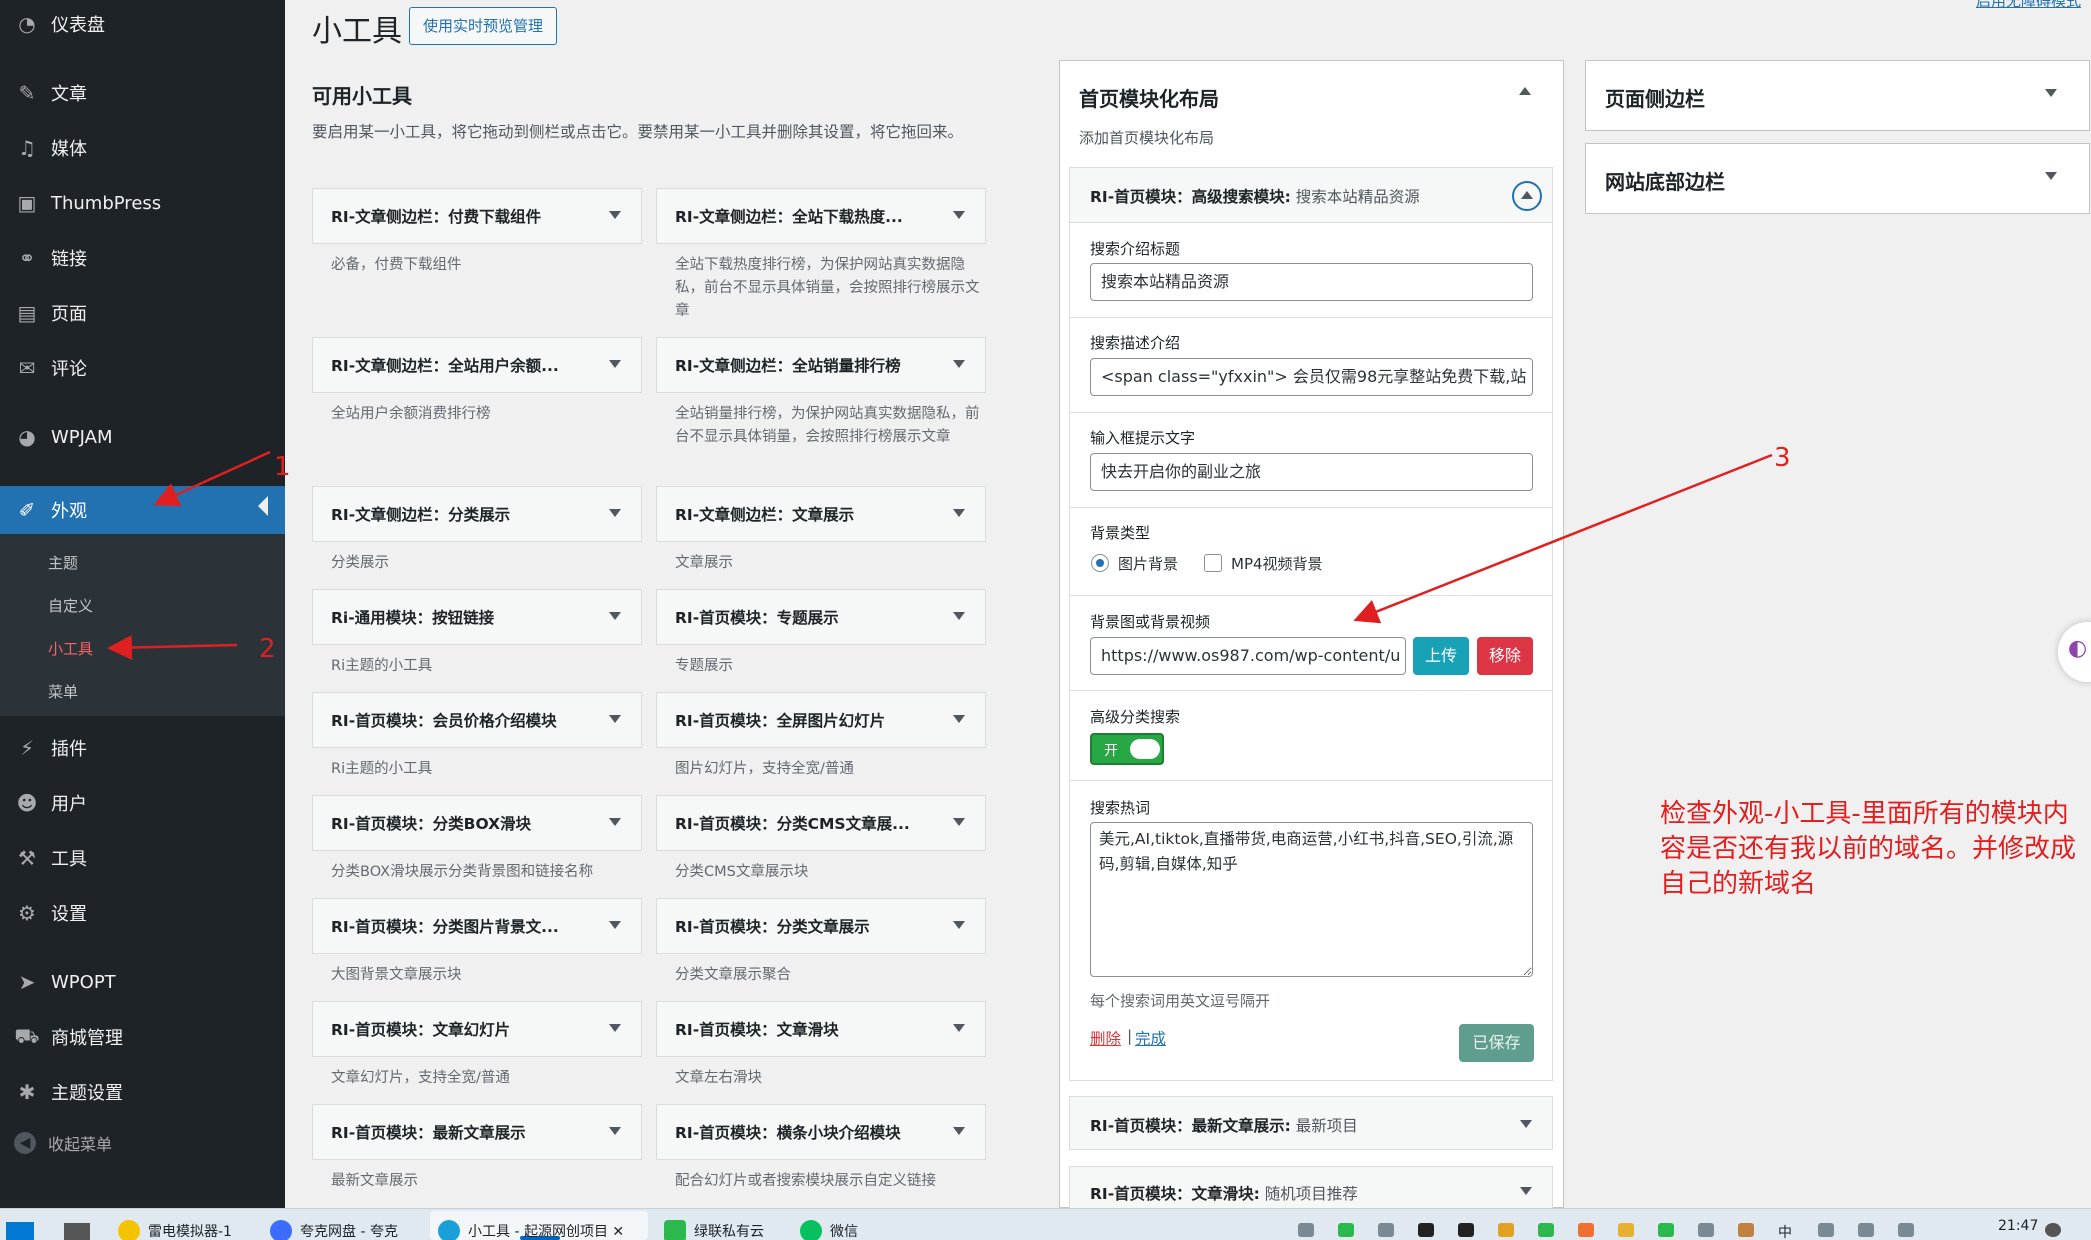 This screenshot has height=1240, width=2091. Describe the element at coordinates (142, 313) in the screenshot. I see `menu-pages: ▤ 页面` at that location.